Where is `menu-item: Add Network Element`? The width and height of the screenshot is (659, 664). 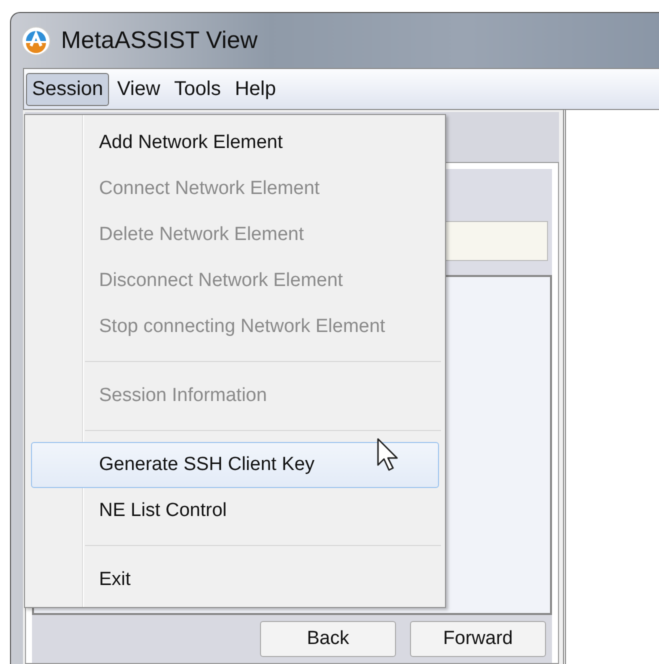 menu-item: Add Network Element is located at coordinates (235, 143).